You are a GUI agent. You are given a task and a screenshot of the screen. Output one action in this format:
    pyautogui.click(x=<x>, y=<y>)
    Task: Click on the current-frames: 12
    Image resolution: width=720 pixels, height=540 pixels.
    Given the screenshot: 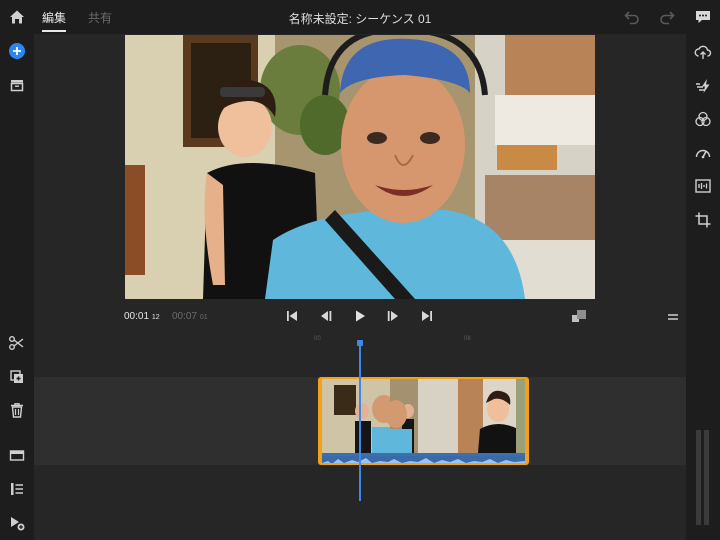 What is the action you would take?
    pyautogui.click(x=155, y=317)
    